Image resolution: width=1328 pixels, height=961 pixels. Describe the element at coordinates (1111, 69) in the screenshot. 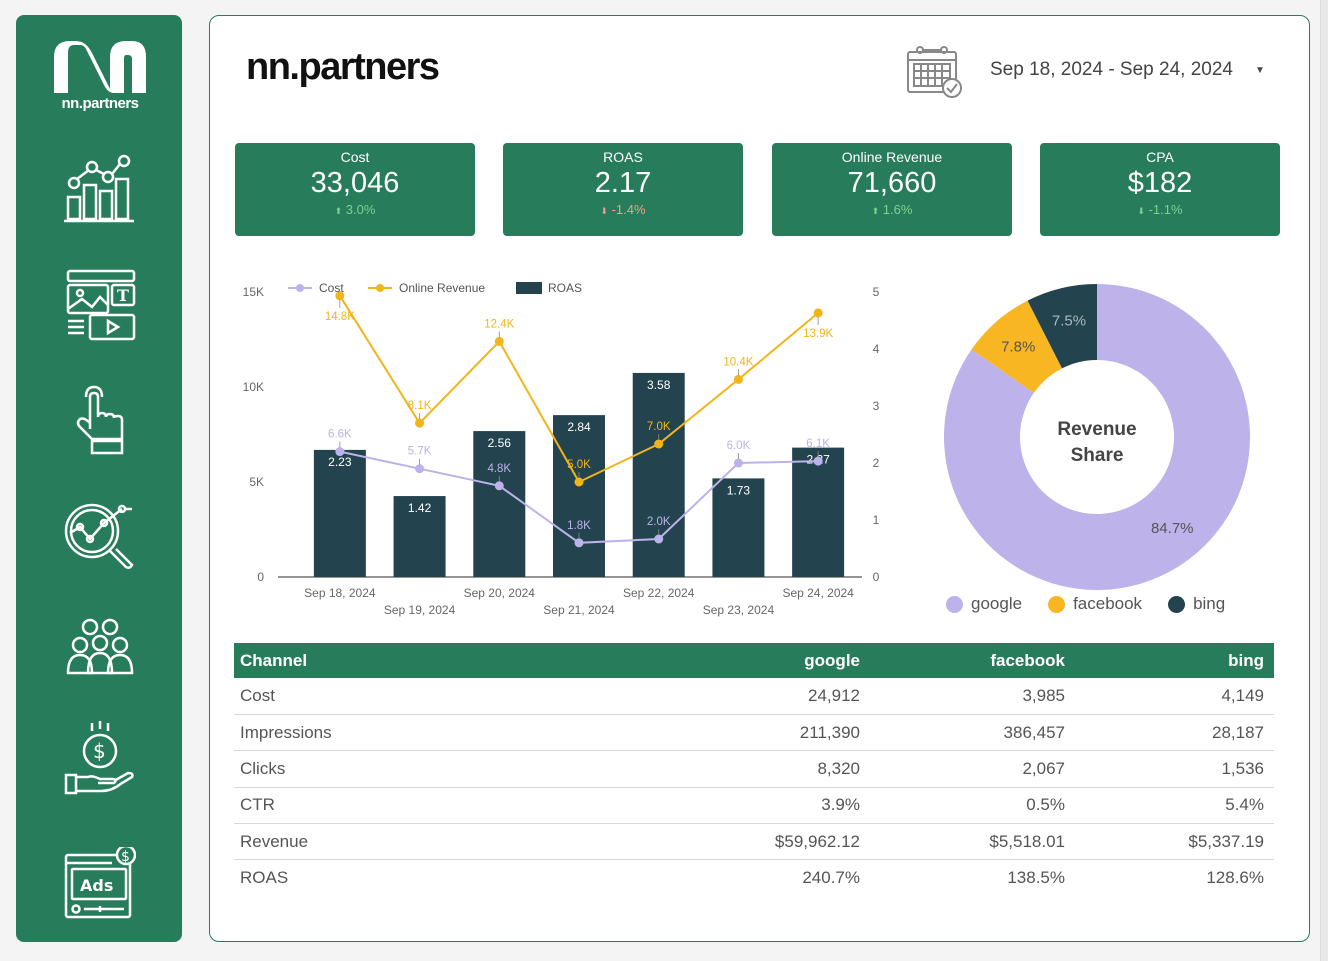

I see `date-range-value: Sep 18, 2024 - Sep 24, 2024` at that location.